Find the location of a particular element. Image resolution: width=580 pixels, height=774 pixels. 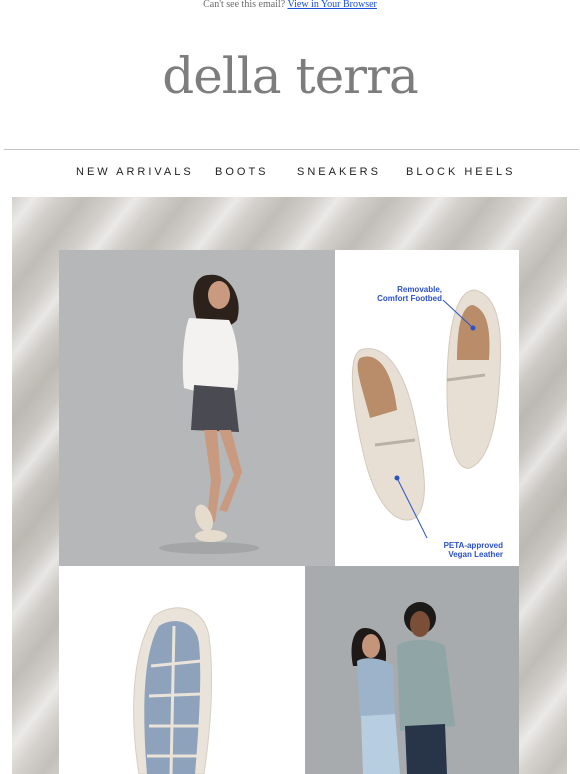

leather-callout-line2: Vegan Leather is located at coordinates (475, 554).